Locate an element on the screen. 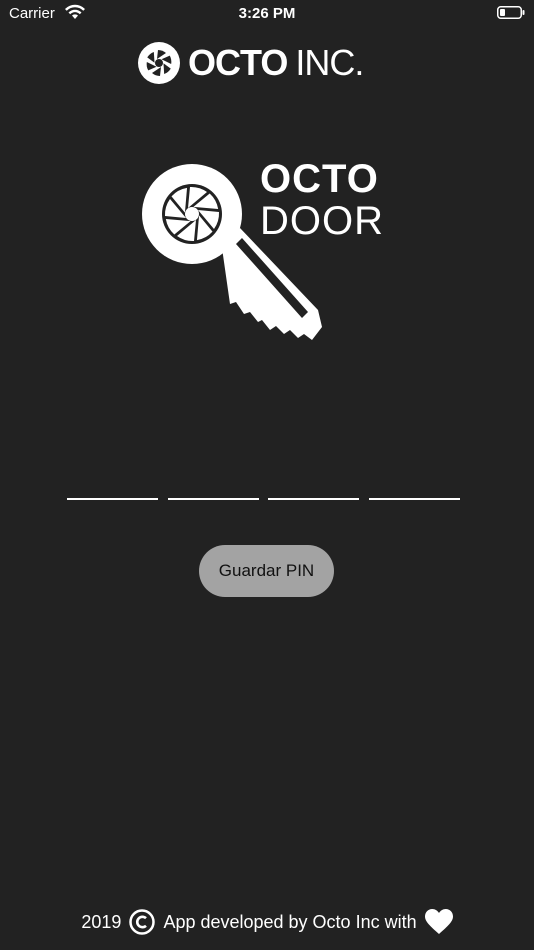  status-time: 3:26 PM is located at coordinates (267, 13).